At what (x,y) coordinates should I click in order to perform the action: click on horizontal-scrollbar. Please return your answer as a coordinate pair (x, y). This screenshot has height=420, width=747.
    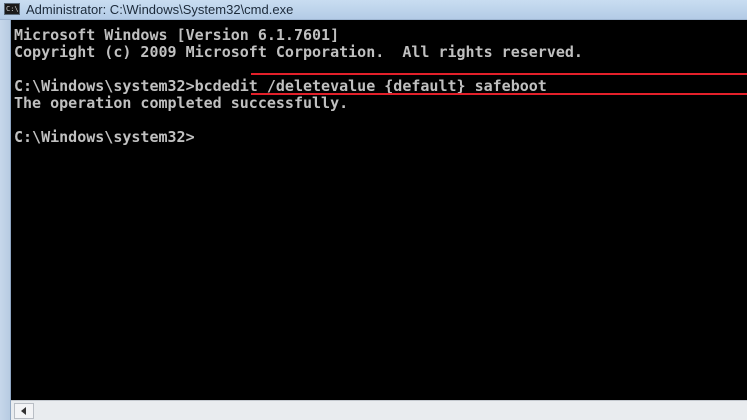
    Looking at the image, I should click on (379, 410).